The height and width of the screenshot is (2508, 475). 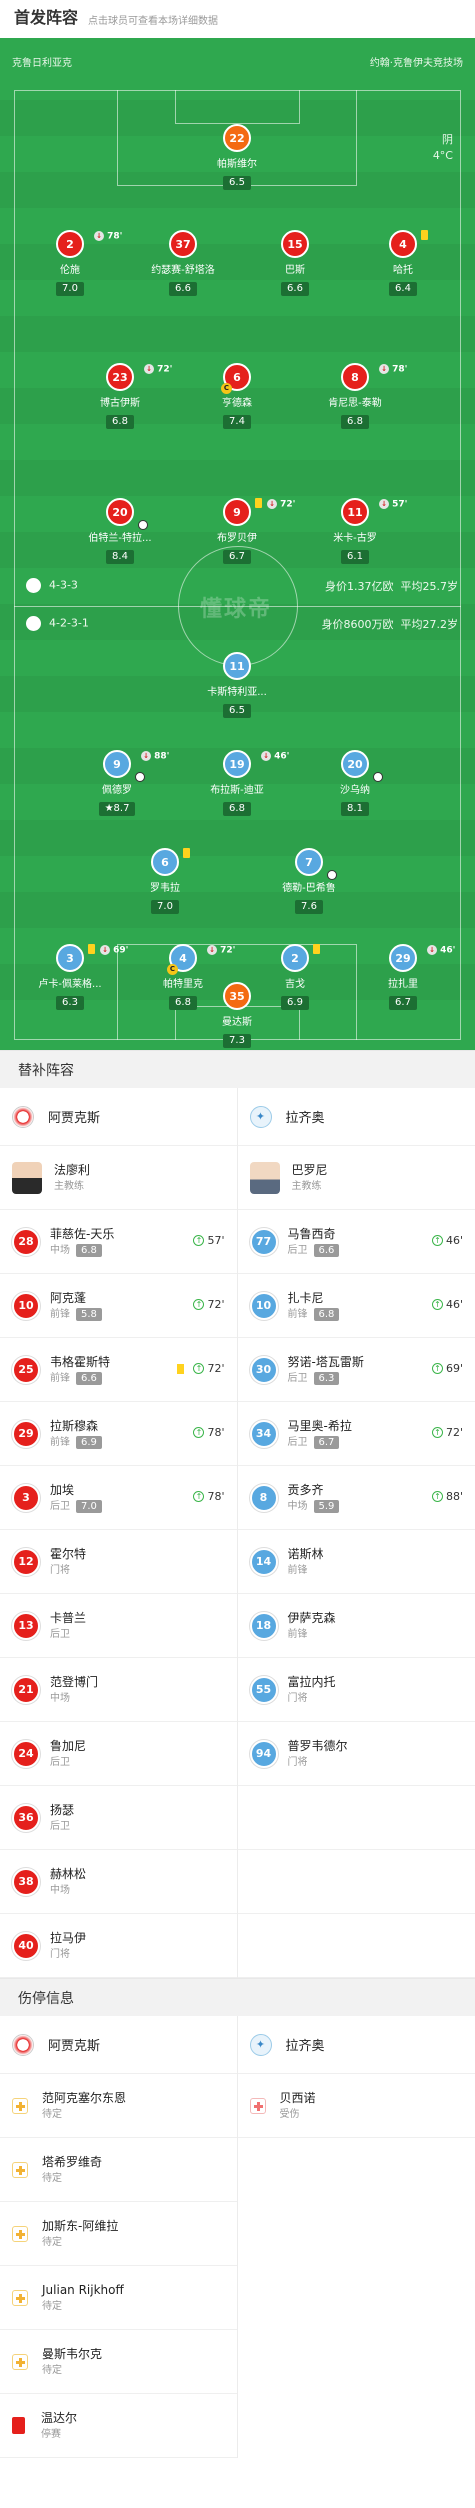 What do you see at coordinates (300, 958) in the screenshot?
I see `player-number: 2` at bounding box center [300, 958].